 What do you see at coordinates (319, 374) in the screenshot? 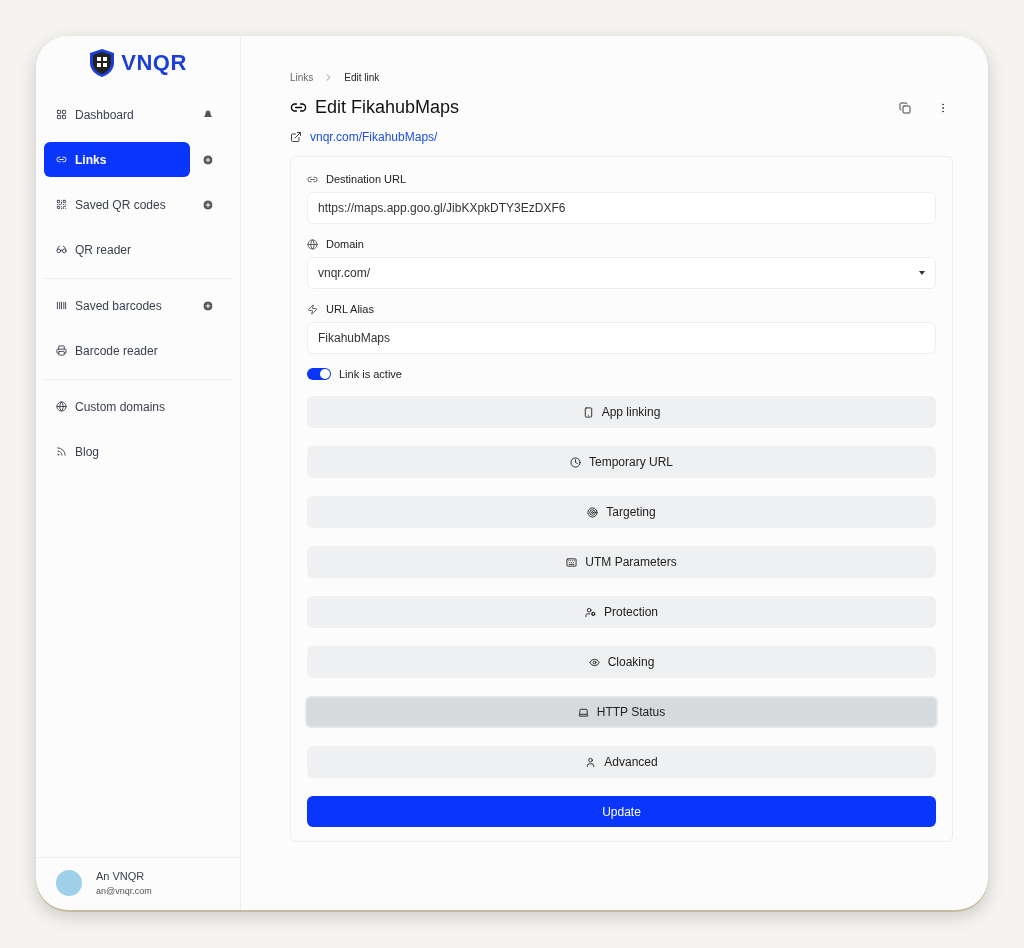
I see `toggle-switch` at bounding box center [319, 374].